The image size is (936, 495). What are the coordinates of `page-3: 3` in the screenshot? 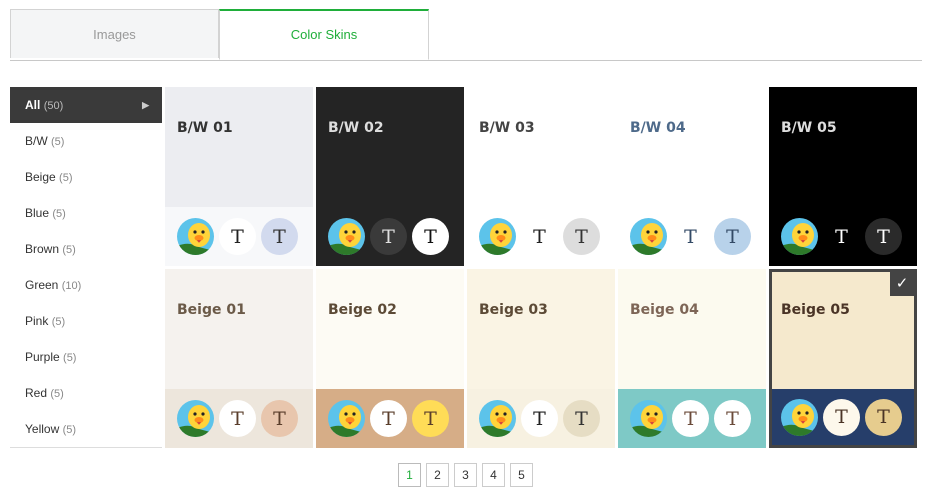 It's located at (465, 475).